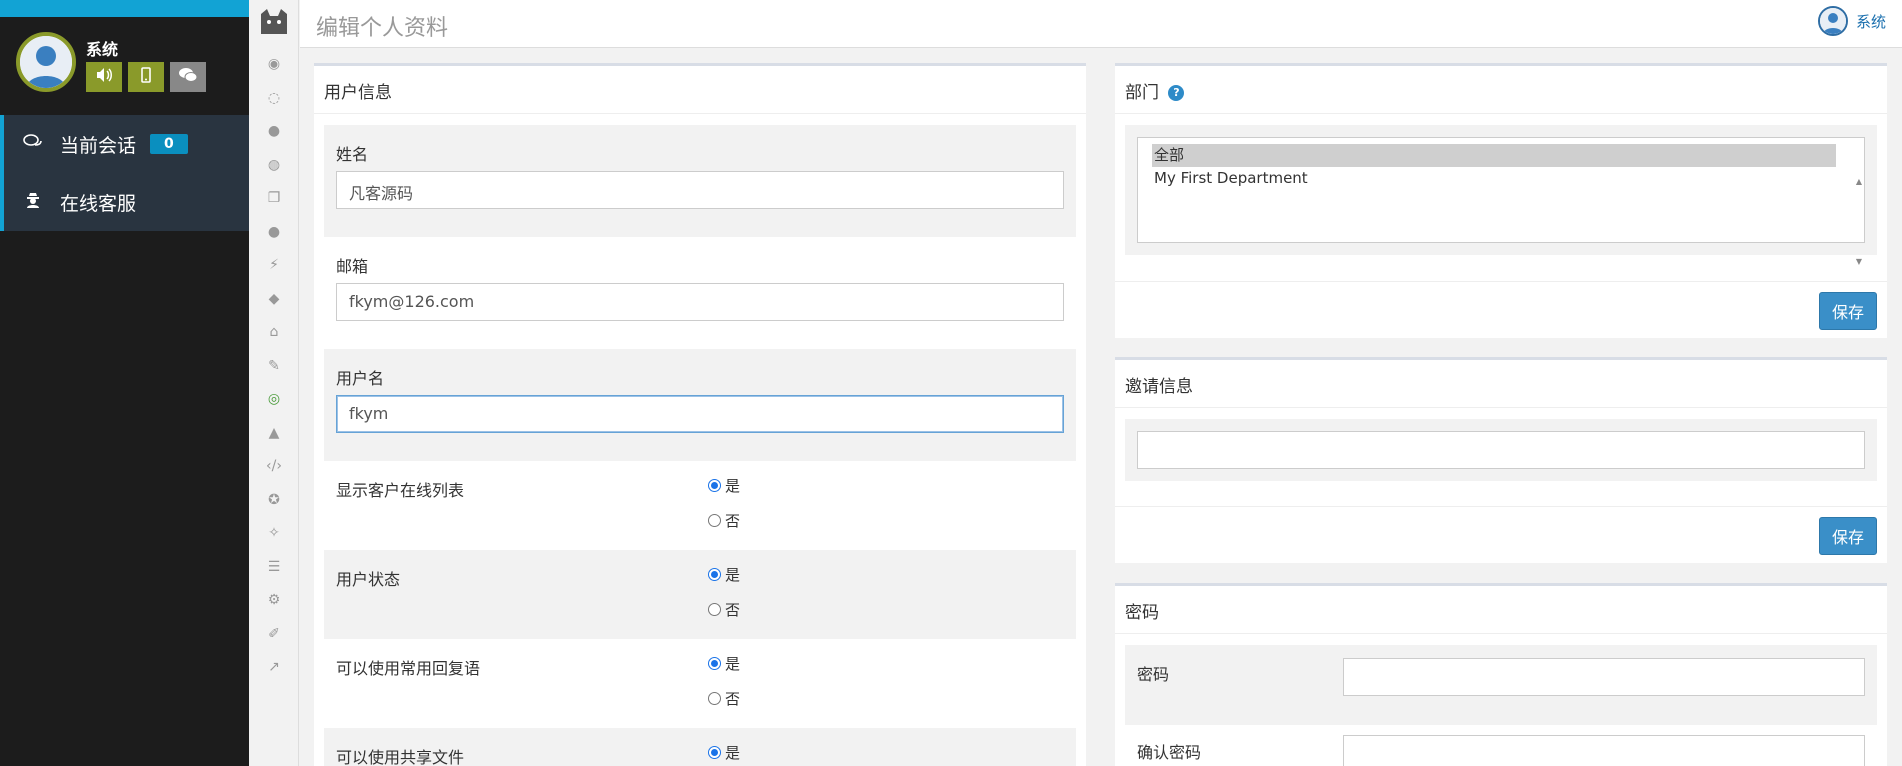 This screenshot has width=1902, height=766. Describe the element at coordinates (102, 49) in the screenshot. I see `profile-name: 系统` at that location.